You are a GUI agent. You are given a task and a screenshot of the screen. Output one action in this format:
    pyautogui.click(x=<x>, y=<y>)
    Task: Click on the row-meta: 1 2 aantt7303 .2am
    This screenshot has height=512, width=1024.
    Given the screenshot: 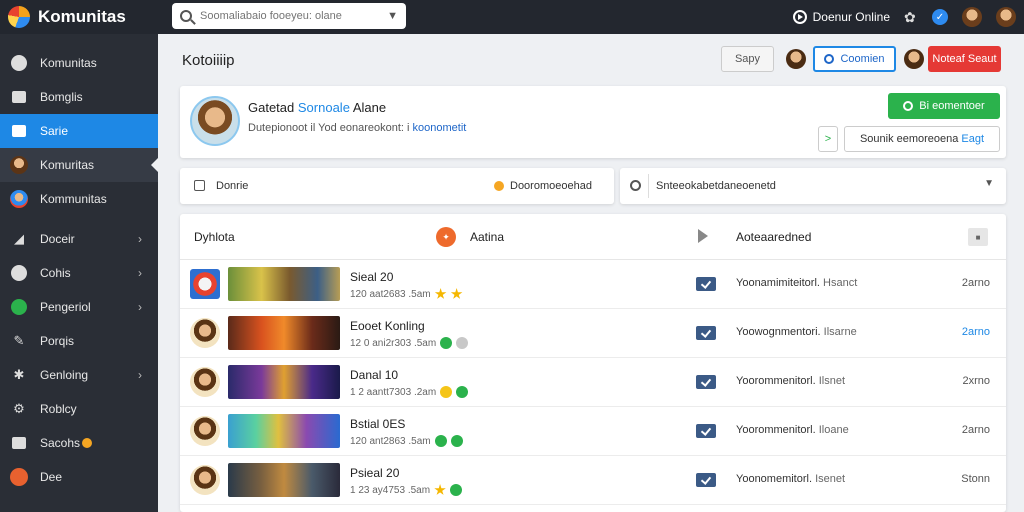 What is the action you would take?
    pyautogui.click(x=409, y=392)
    